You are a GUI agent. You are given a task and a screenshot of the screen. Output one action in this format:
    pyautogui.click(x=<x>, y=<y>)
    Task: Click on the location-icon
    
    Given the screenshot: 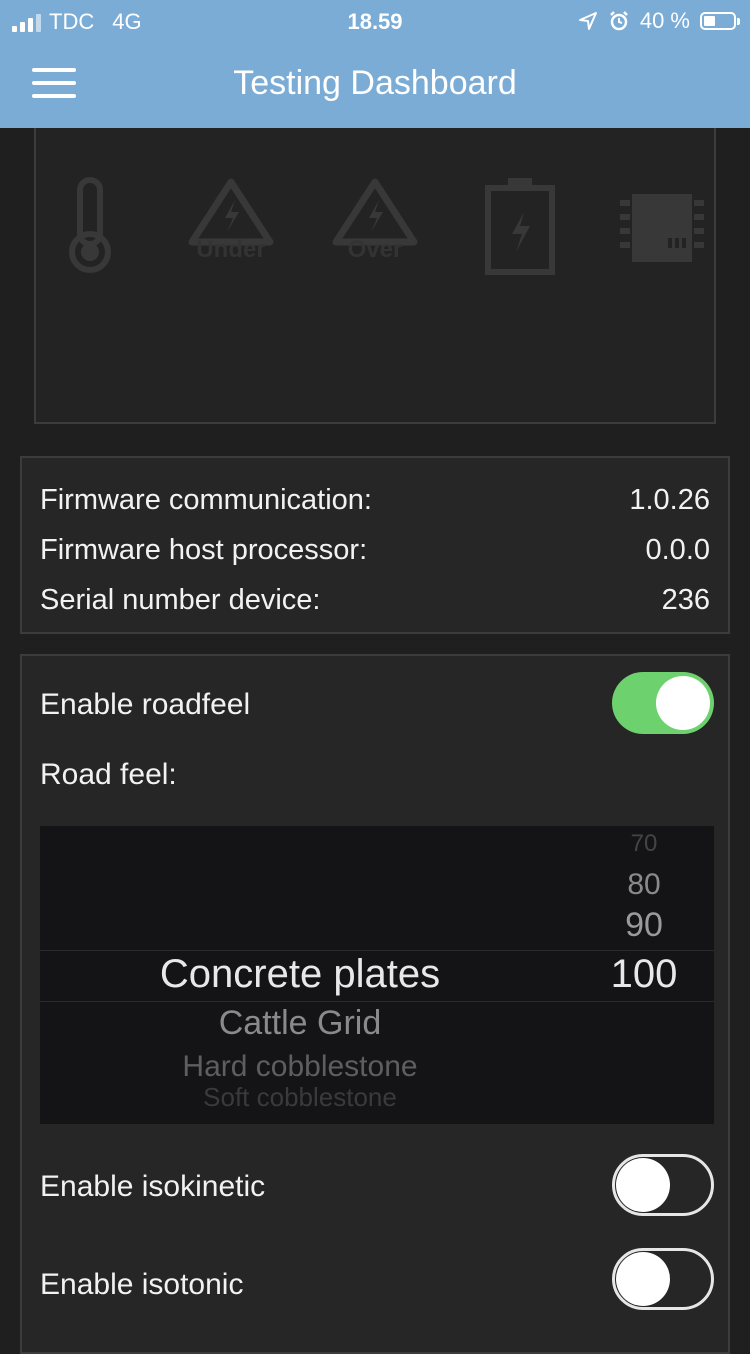 What is the action you would take?
    pyautogui.click(x=587, y=21)
    